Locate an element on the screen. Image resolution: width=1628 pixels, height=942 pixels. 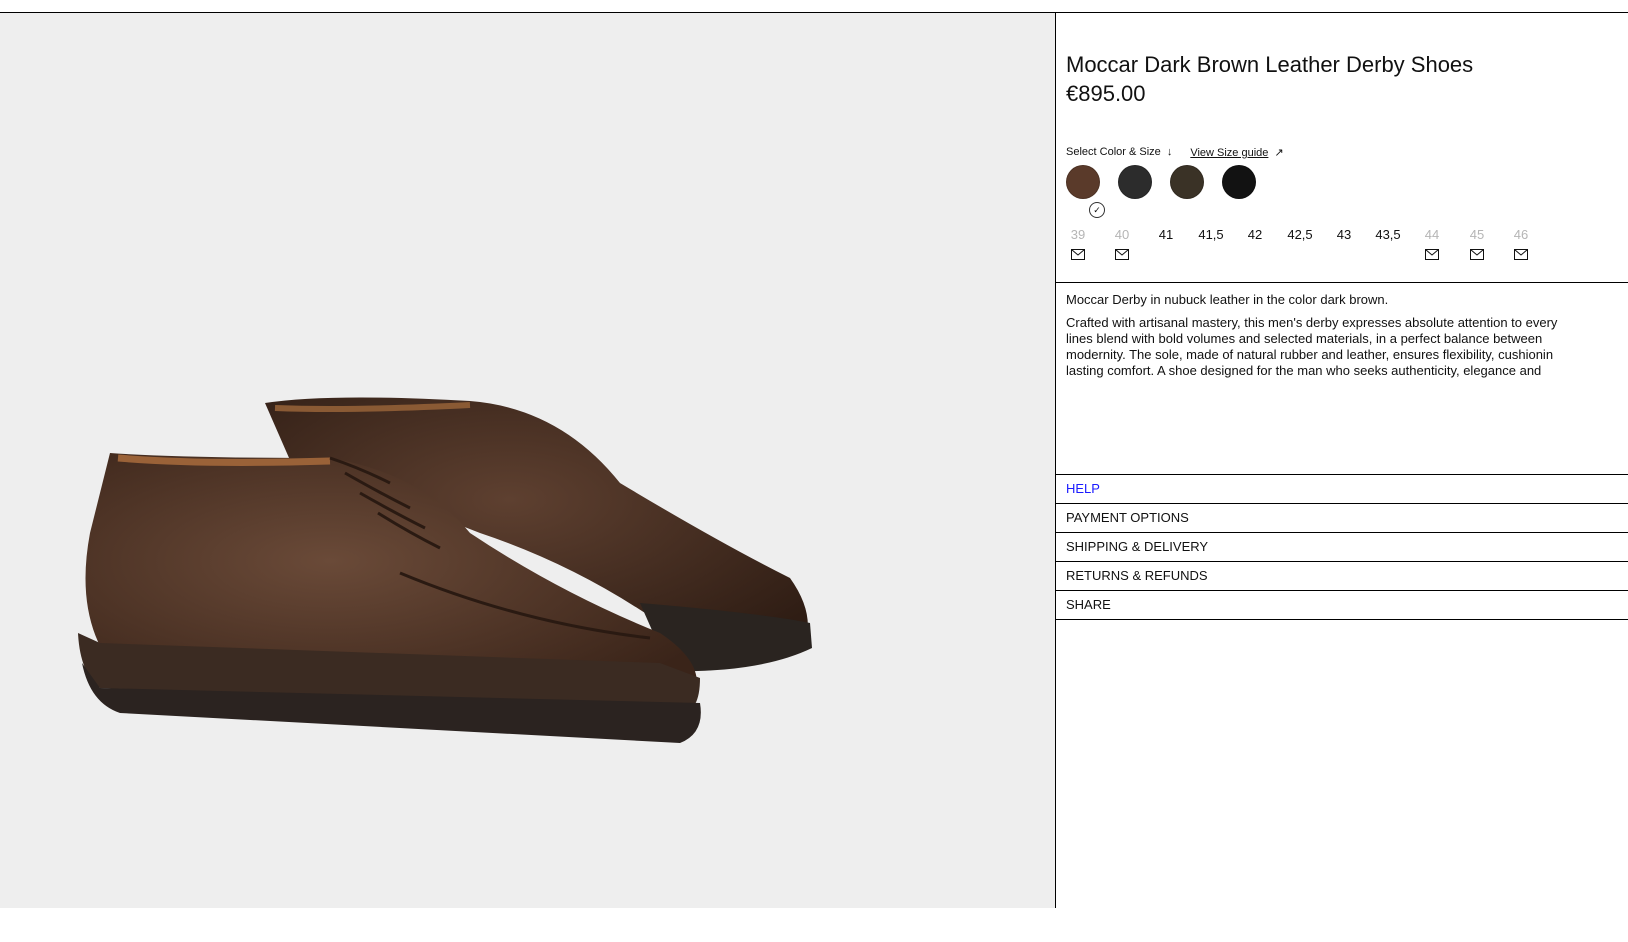
arrow-down-icon: ↓ is located at coordinates (1169, 152).